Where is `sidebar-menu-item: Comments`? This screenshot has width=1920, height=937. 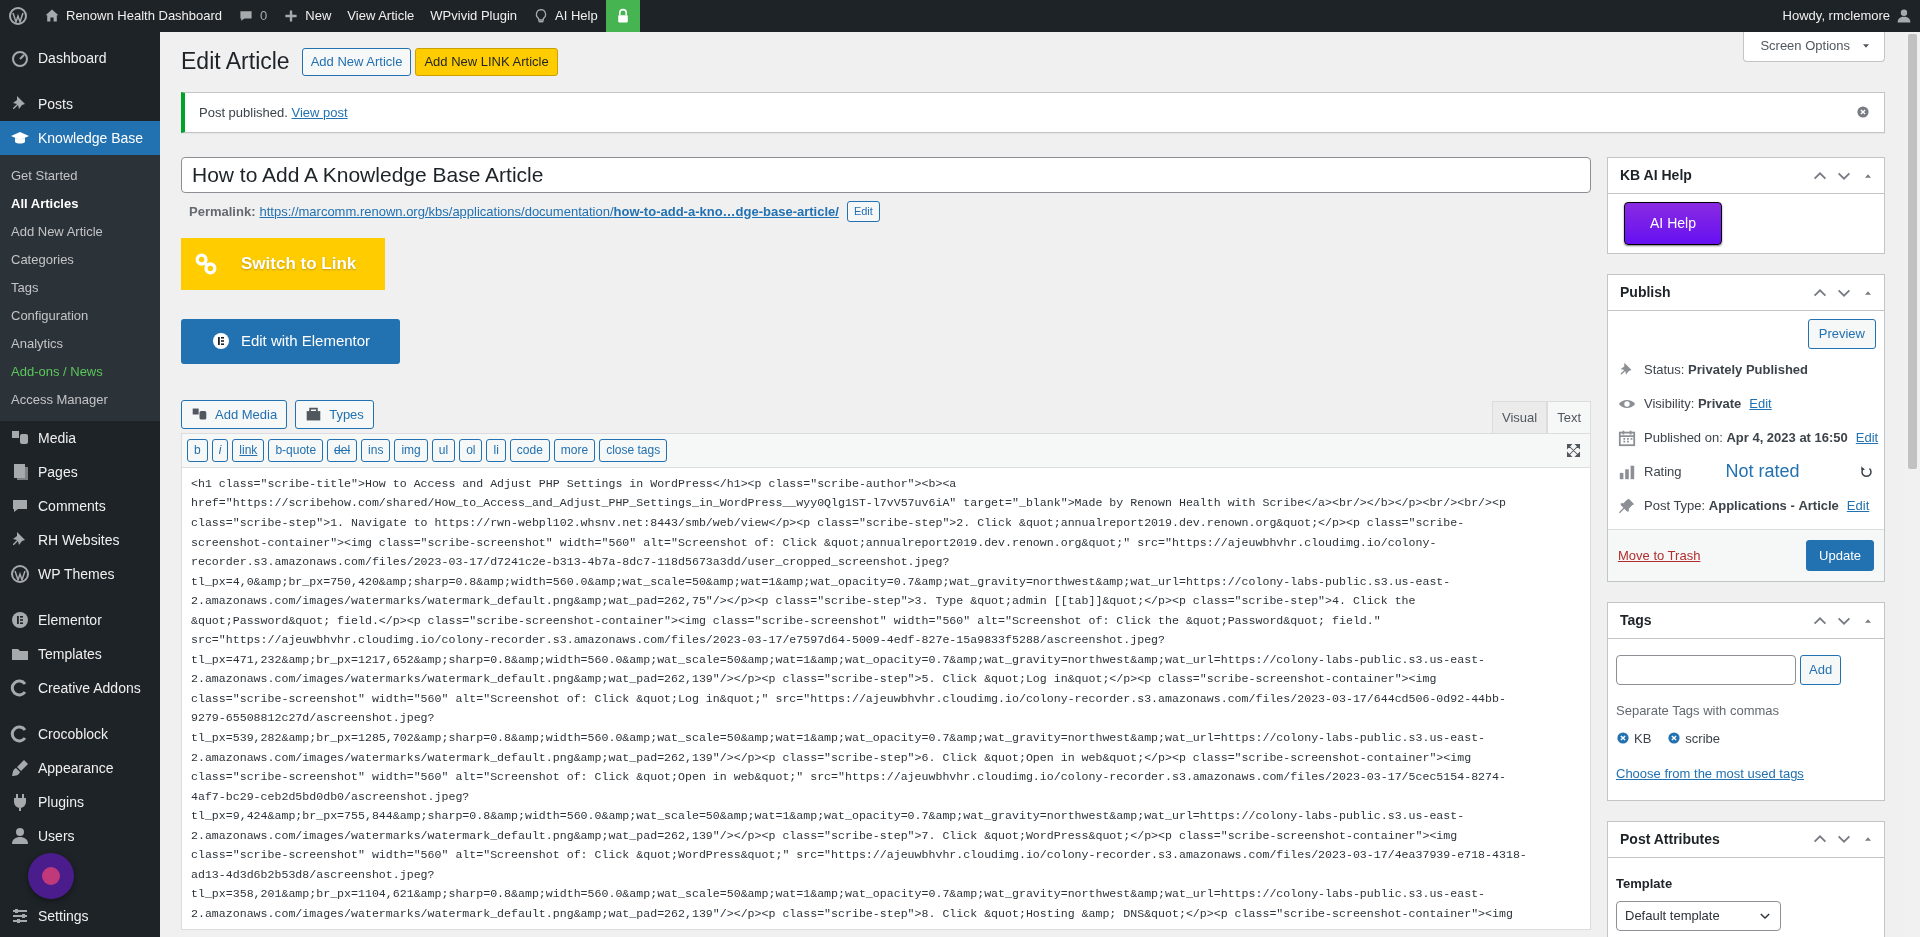
sidebar-menu-item: Comments is located at coordinates (80, 506).